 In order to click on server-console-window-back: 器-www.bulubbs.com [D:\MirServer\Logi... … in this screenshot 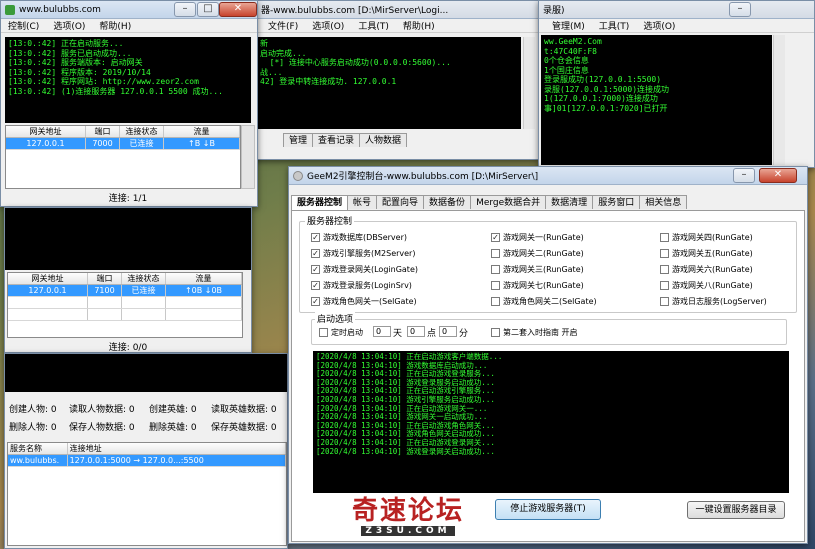, I will do `click(390, 80)`.